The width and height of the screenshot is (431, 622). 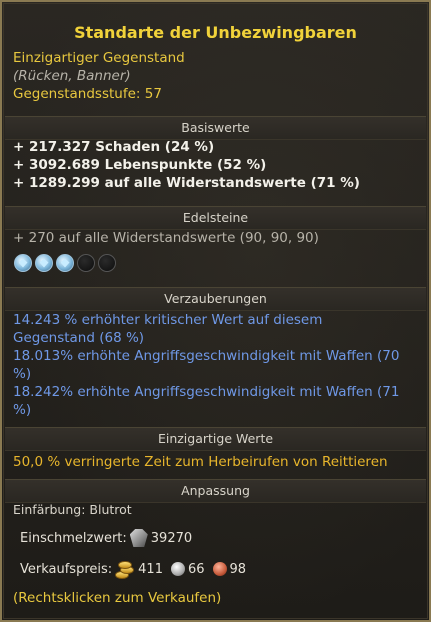 What do you see at coordinates (117, 598) in the screenshot?
I see `sell-hint: (Rechtsklicken zum Verkaufen)` at bounding box center [117, 598].